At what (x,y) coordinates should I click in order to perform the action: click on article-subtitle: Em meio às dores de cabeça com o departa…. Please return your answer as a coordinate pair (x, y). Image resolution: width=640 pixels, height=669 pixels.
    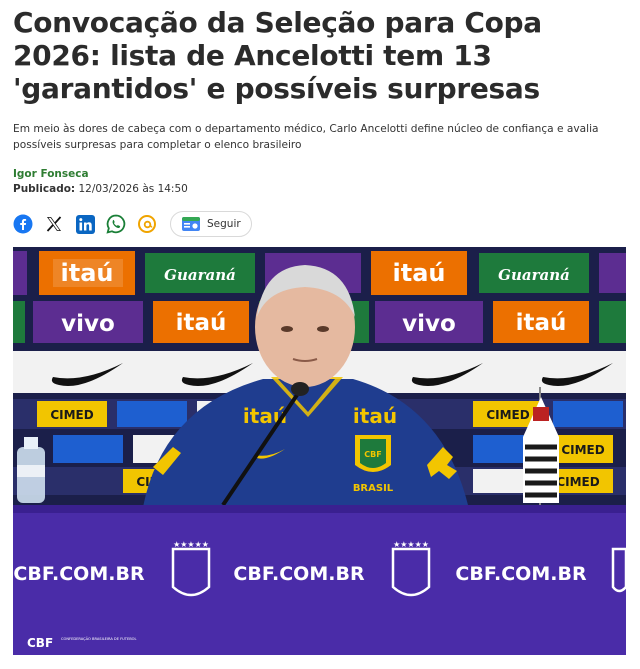
    Looking at the image, I should click on (306, 137).